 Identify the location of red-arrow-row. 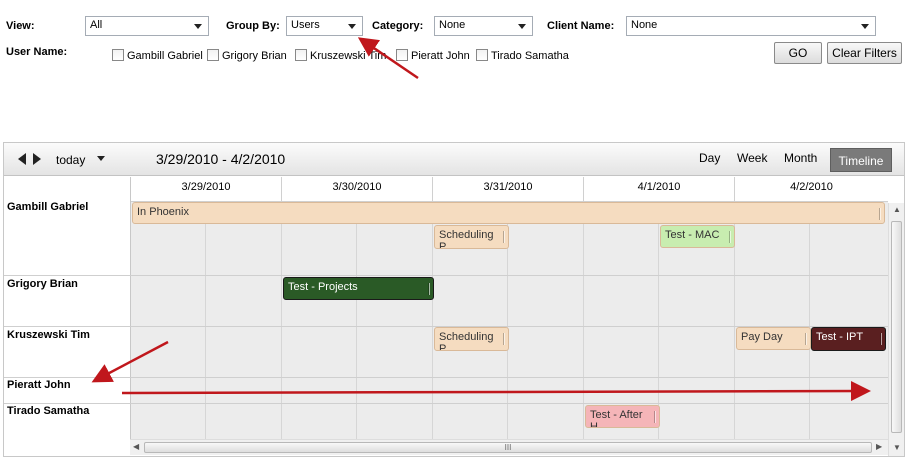
(496, 391).